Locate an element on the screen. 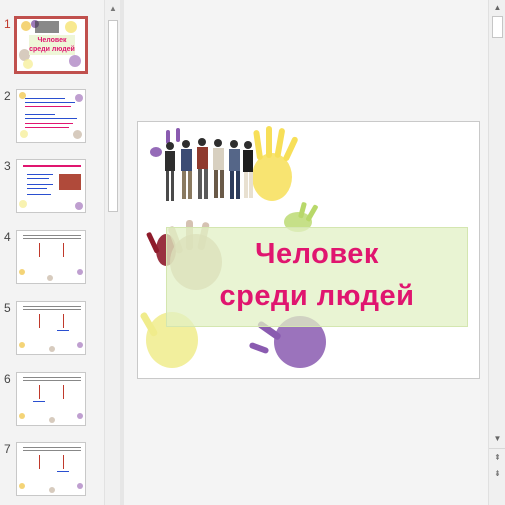  slide-thumbnail-1: Человек среди людей is located at coordinates (51, 45).